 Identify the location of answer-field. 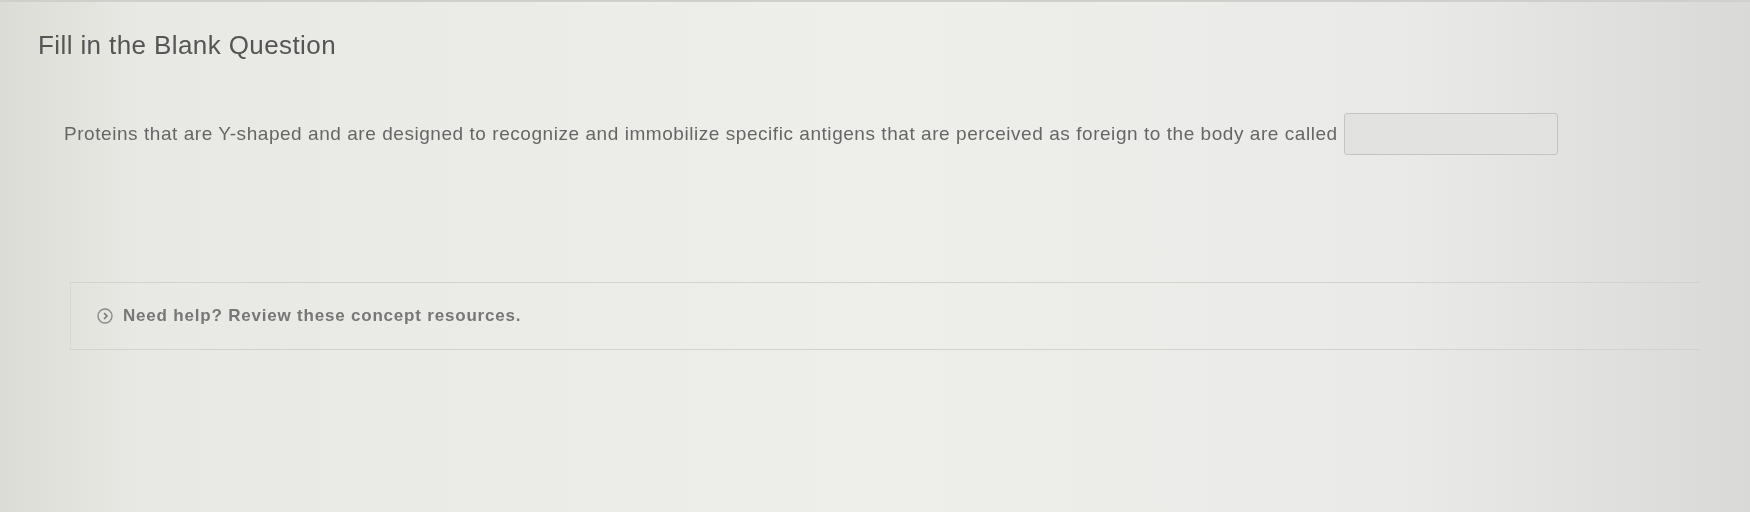
(1450, 134).